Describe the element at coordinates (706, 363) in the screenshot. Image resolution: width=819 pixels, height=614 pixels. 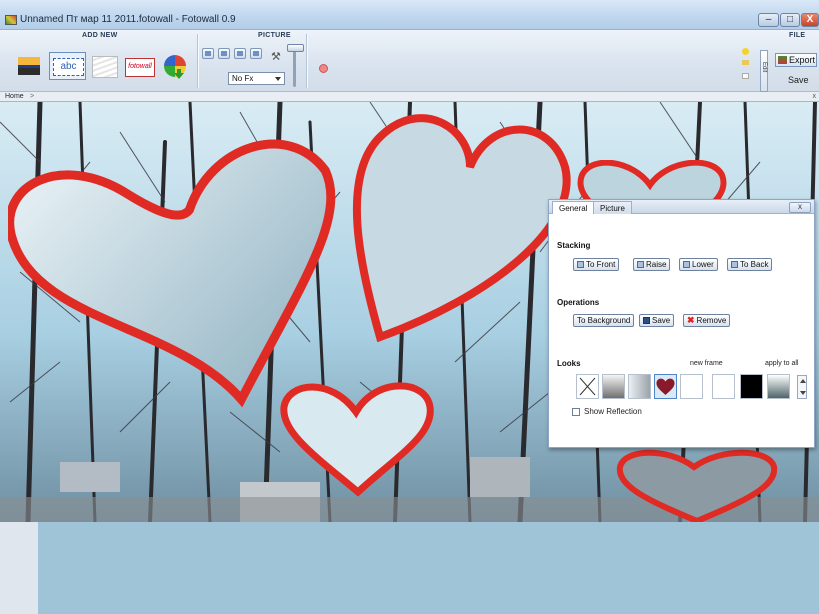
I see `new-frame-label: new frame` at that location.